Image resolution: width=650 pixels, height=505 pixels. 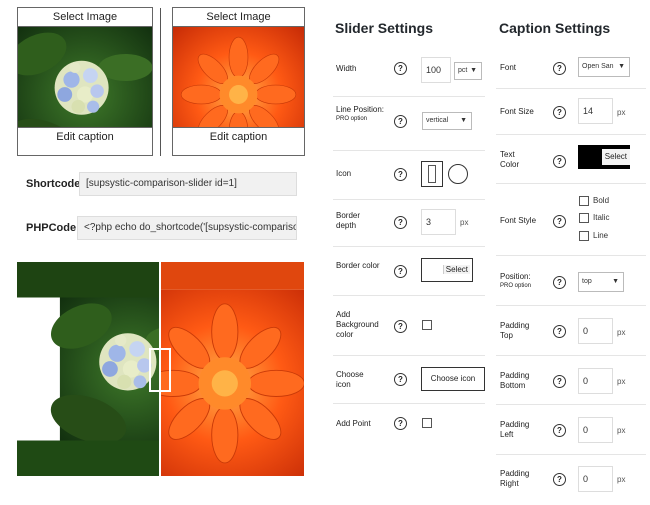 What do you see at coordinates (437, 120) in the screenshot?
I see `line-position-value: vertical` at bounding box center [437, 120].